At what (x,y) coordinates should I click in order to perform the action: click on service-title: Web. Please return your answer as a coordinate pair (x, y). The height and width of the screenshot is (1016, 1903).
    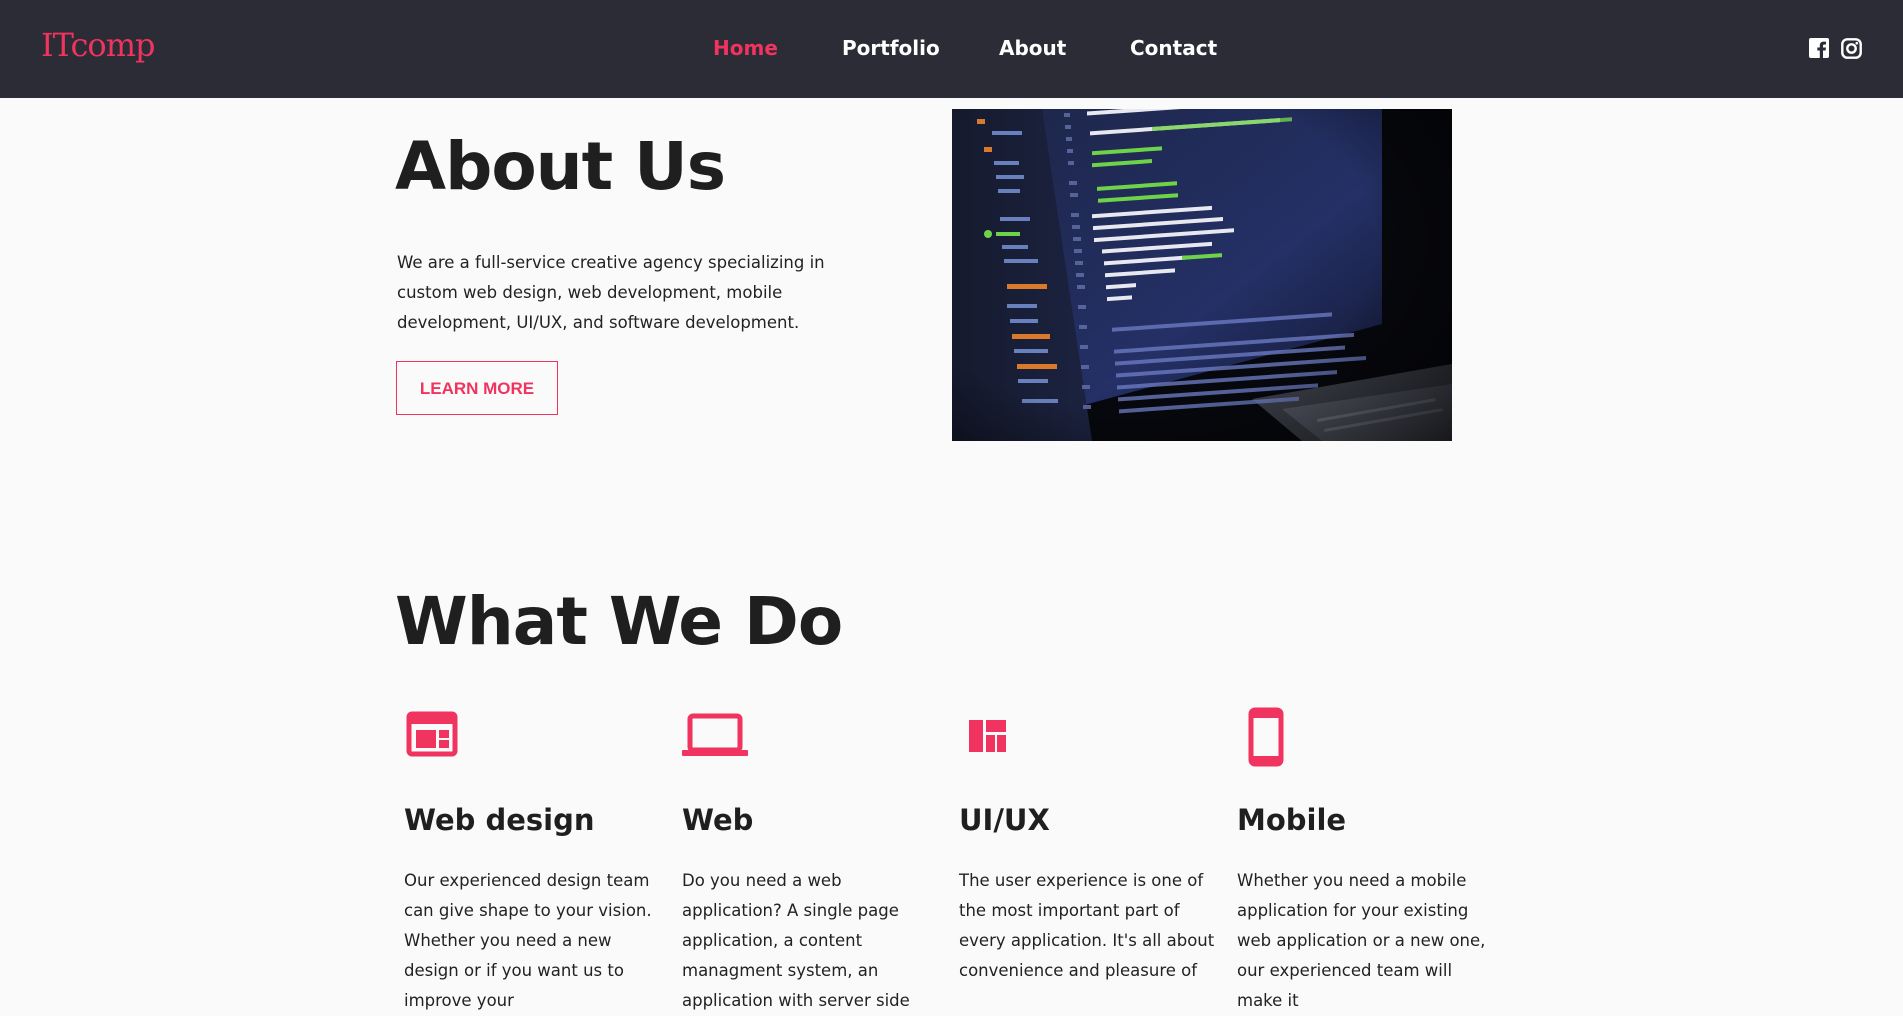
    Looking at the image, I should click on (718, 820).